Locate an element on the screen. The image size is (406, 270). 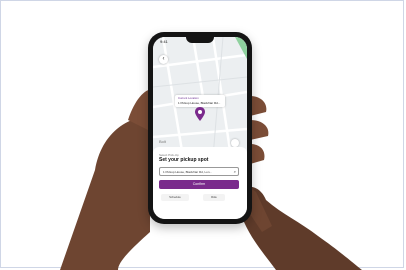
ride-chip: Ride is located at coordinates (214, 197).